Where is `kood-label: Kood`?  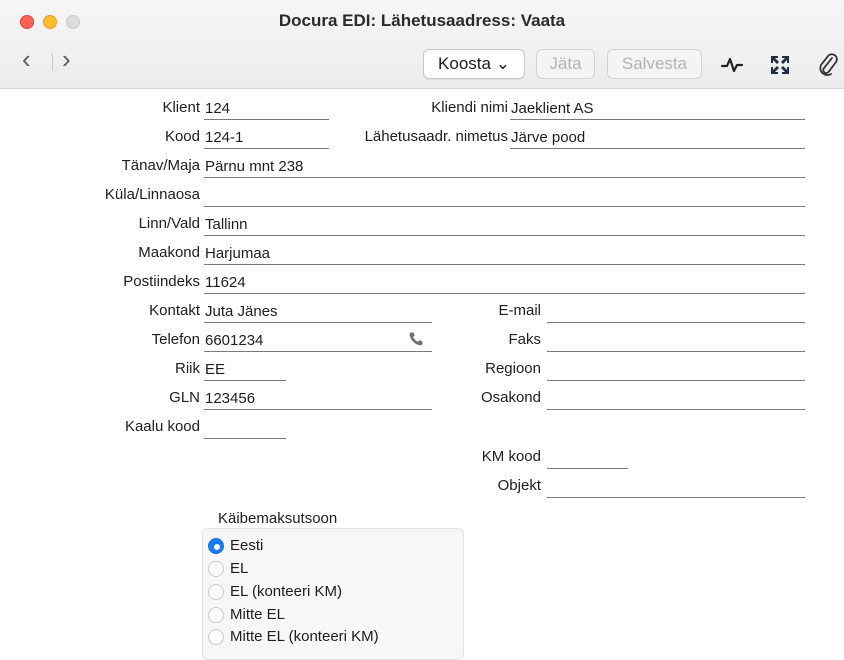 kood-label: Kood is located at coordinates (182, 136).